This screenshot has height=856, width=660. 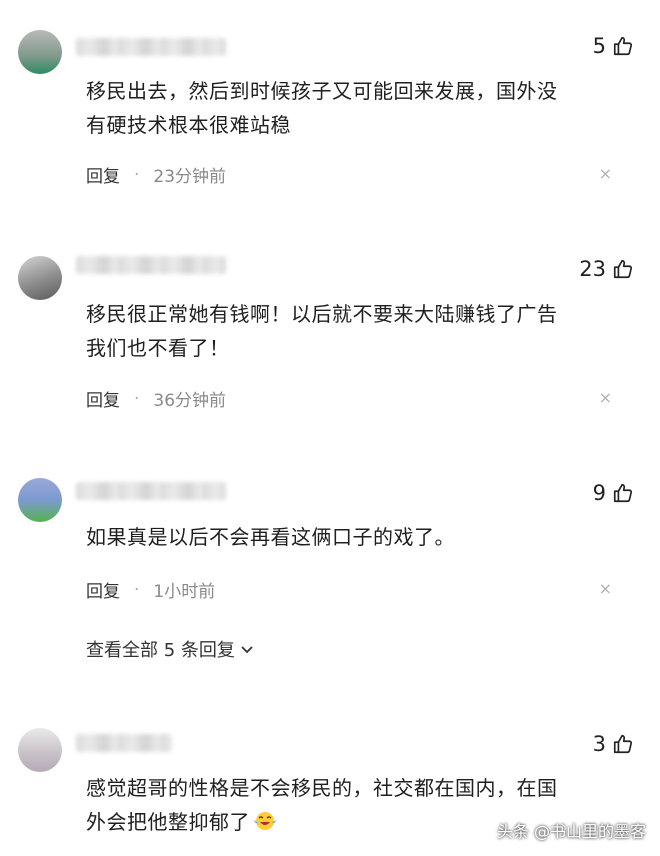 I want to click on view-all-replies-label: 查看全部 5 条回复, so click(x=160, y=650).